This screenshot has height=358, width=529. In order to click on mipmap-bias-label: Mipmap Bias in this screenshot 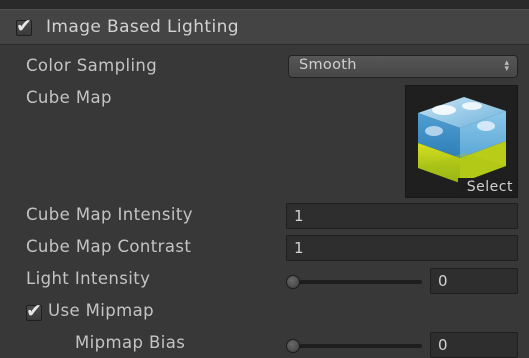, I will do `click(130, 342)`.